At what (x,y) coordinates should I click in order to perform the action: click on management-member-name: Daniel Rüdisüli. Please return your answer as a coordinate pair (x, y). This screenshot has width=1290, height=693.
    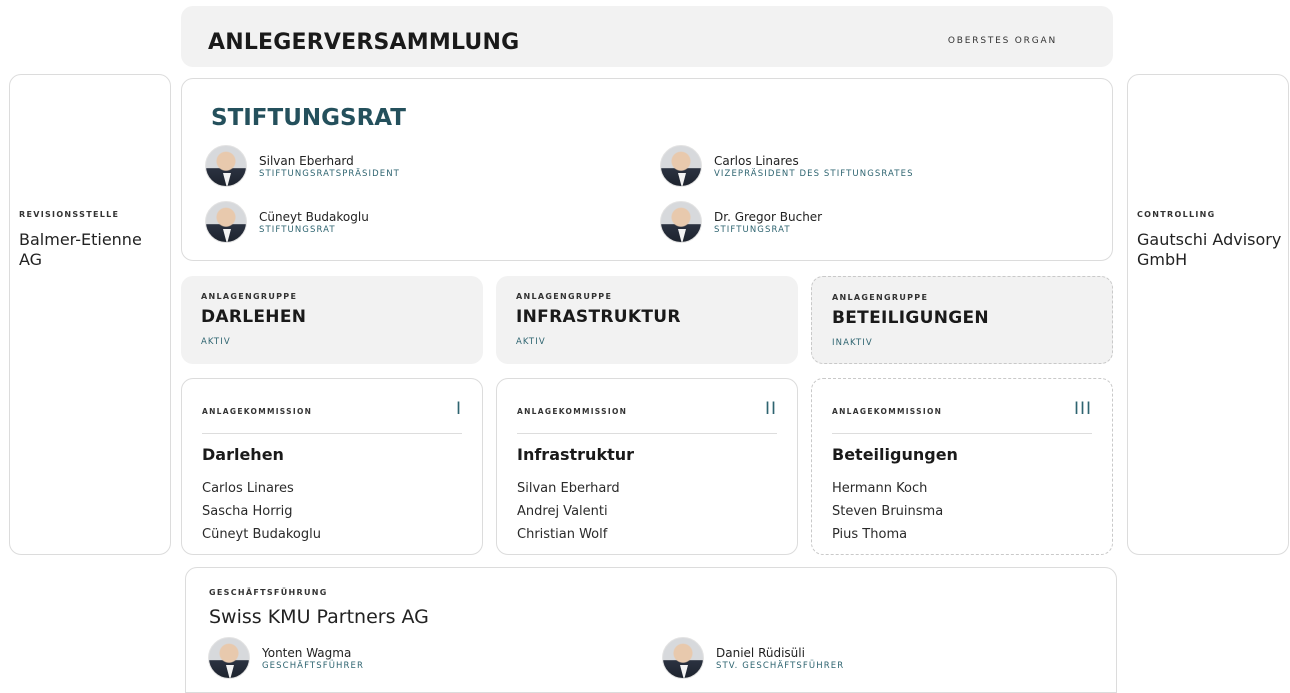
    Looking at the image, I should click on (760, 652).